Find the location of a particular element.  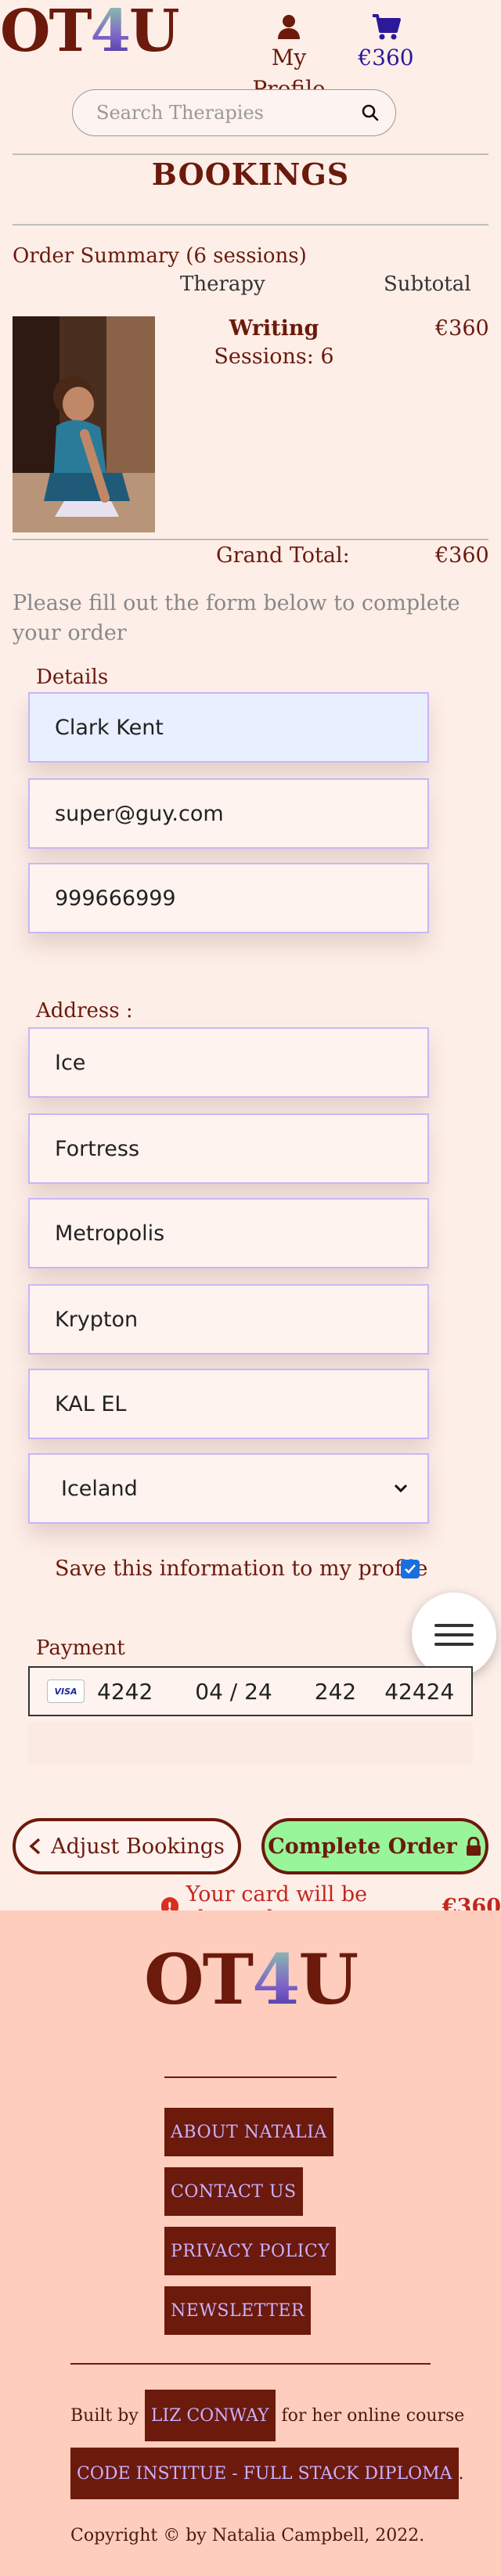

built-by-suffix: for her online course is located at coordinates (373, 2416).